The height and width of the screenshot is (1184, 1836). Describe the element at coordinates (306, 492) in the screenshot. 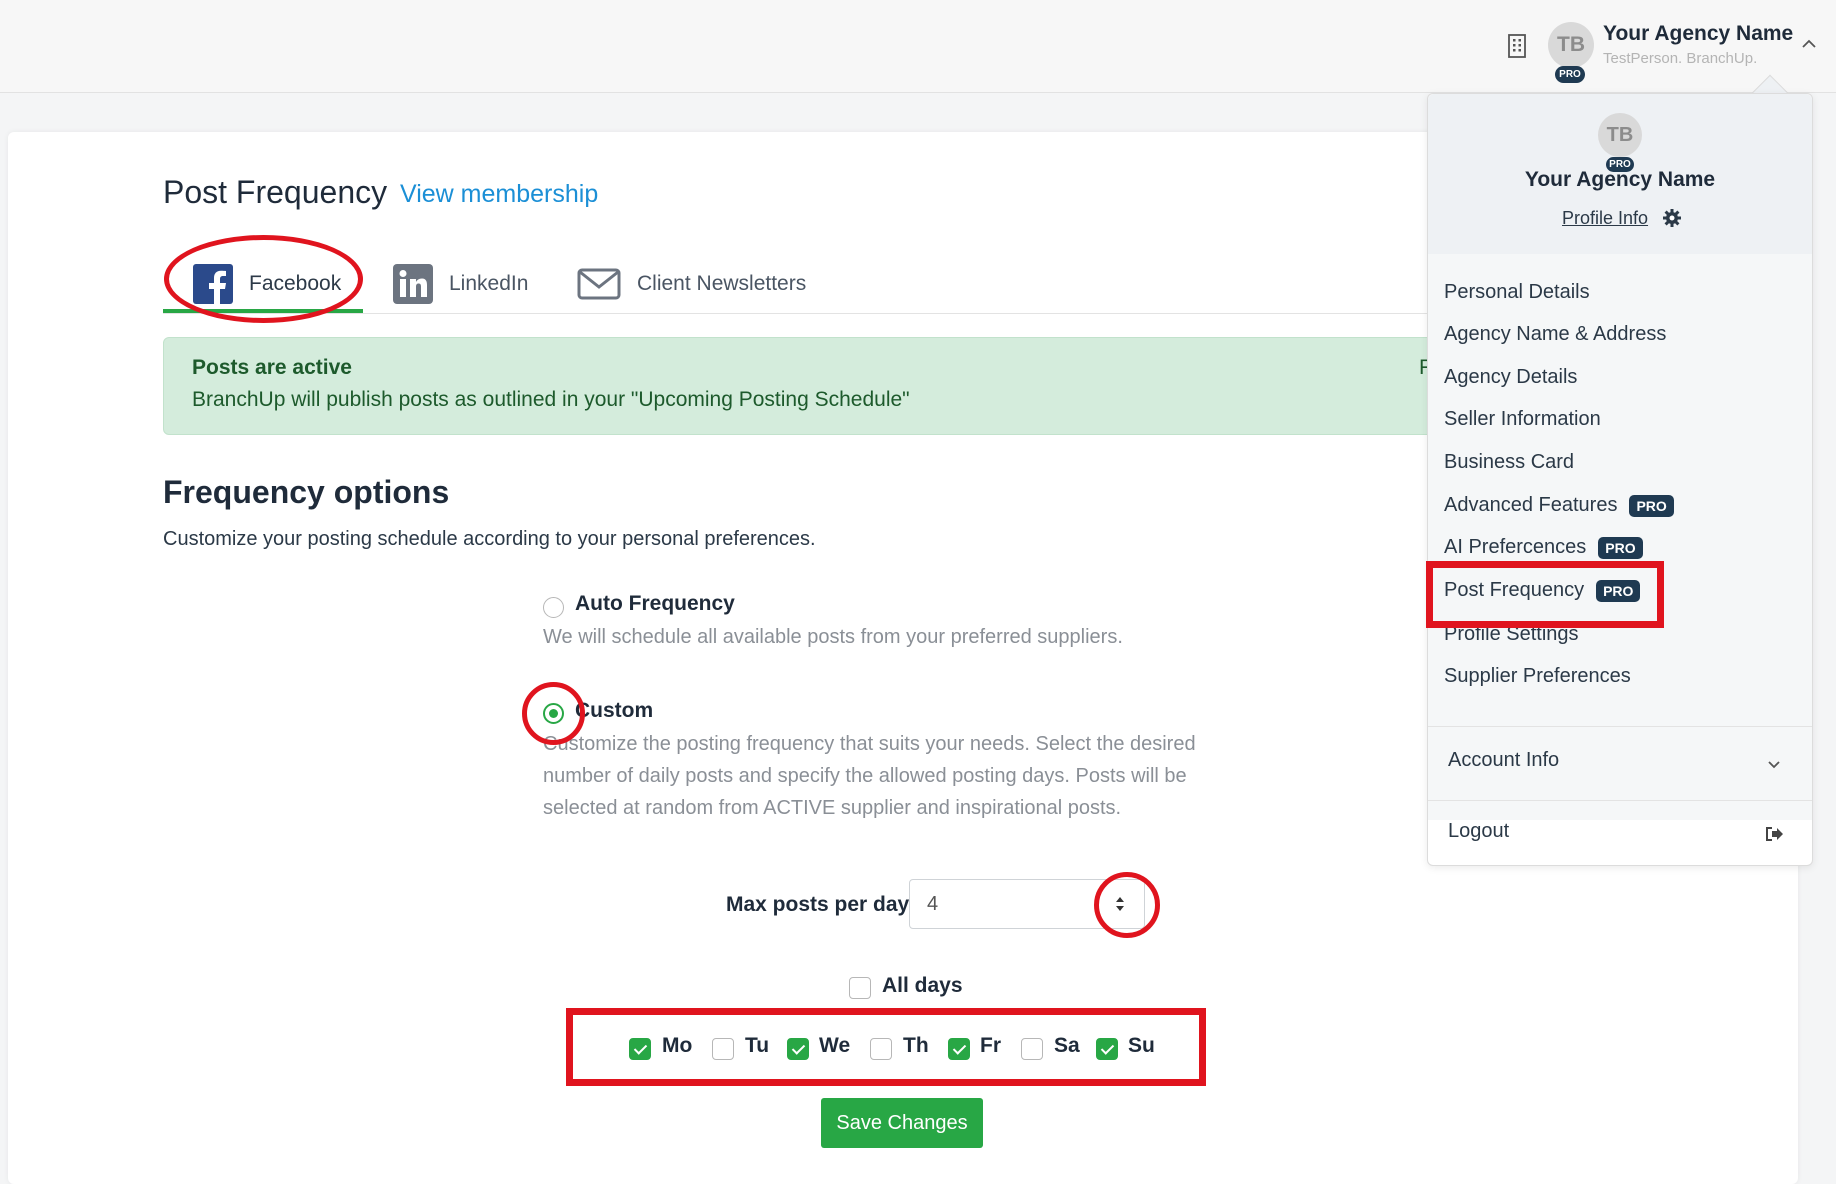

I see `section-title: Frequency options` at that location.